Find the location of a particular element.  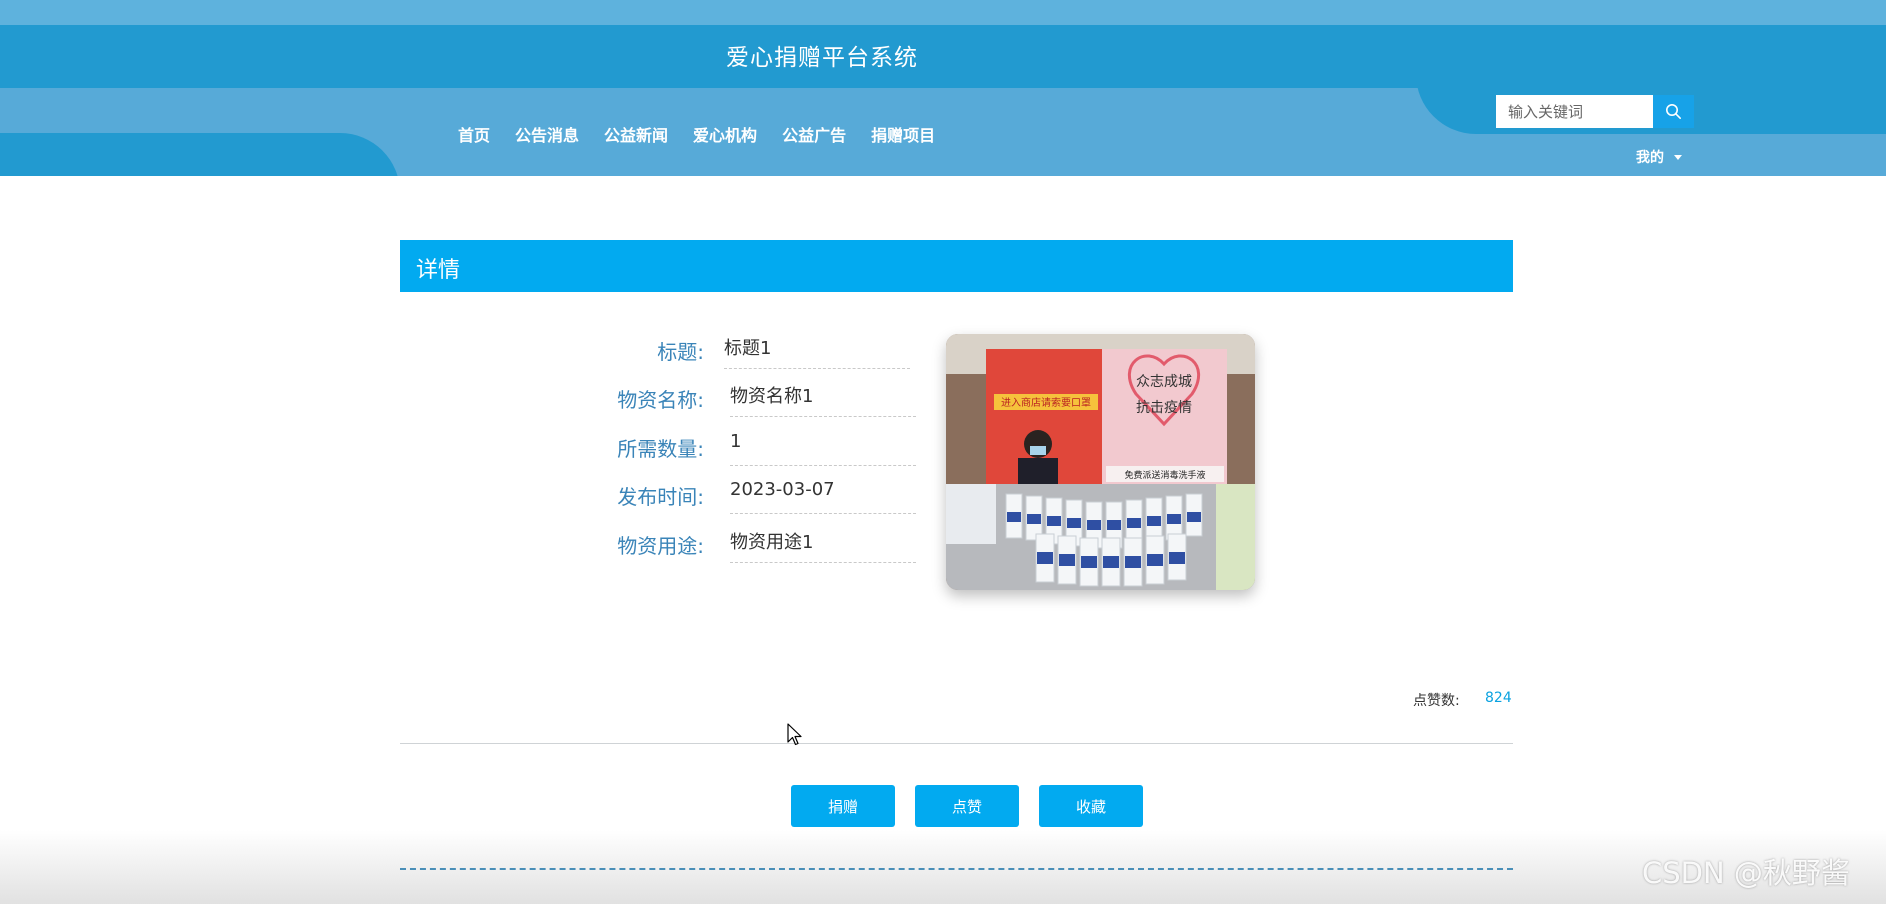

search-button is located at coordinates (1673, 111).